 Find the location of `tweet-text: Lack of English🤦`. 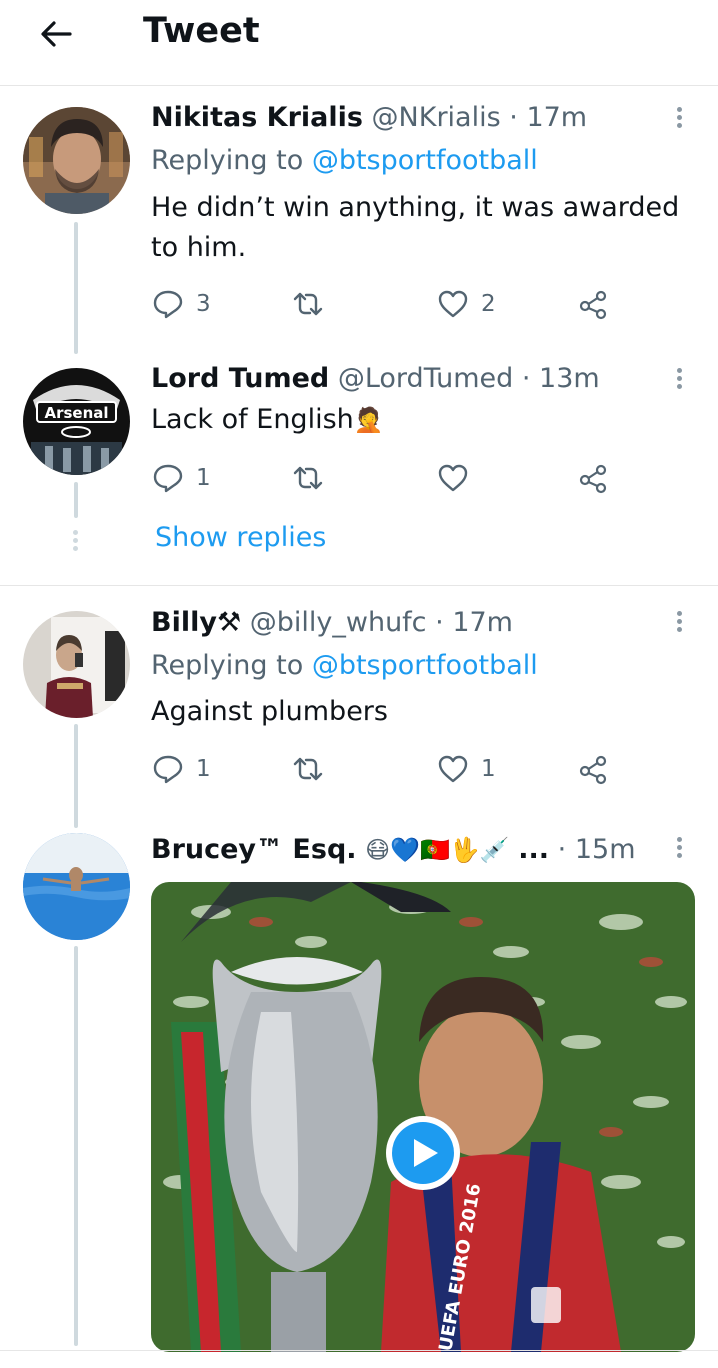

tweet-text: Lack of English🤦 is located at coordinates (421, 420).